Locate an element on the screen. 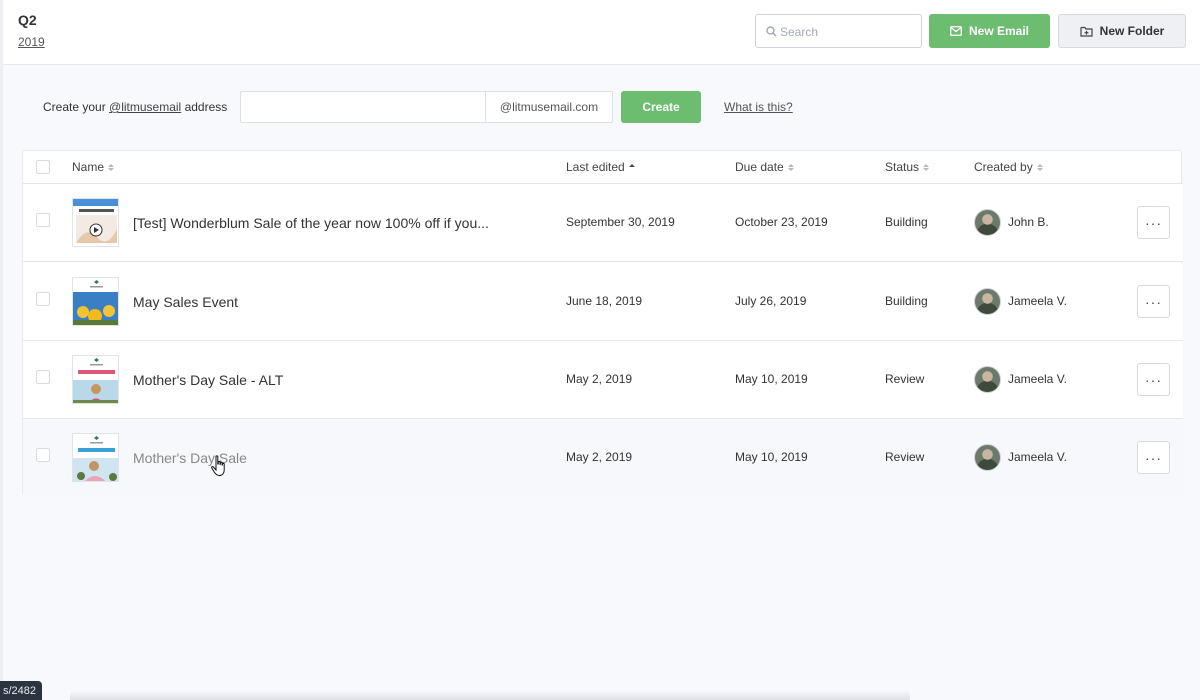 The width and height of the screenshot is (1200, 700). email-name-link: Mother's Day Sale - ALT is located at coordinates (208, 380).